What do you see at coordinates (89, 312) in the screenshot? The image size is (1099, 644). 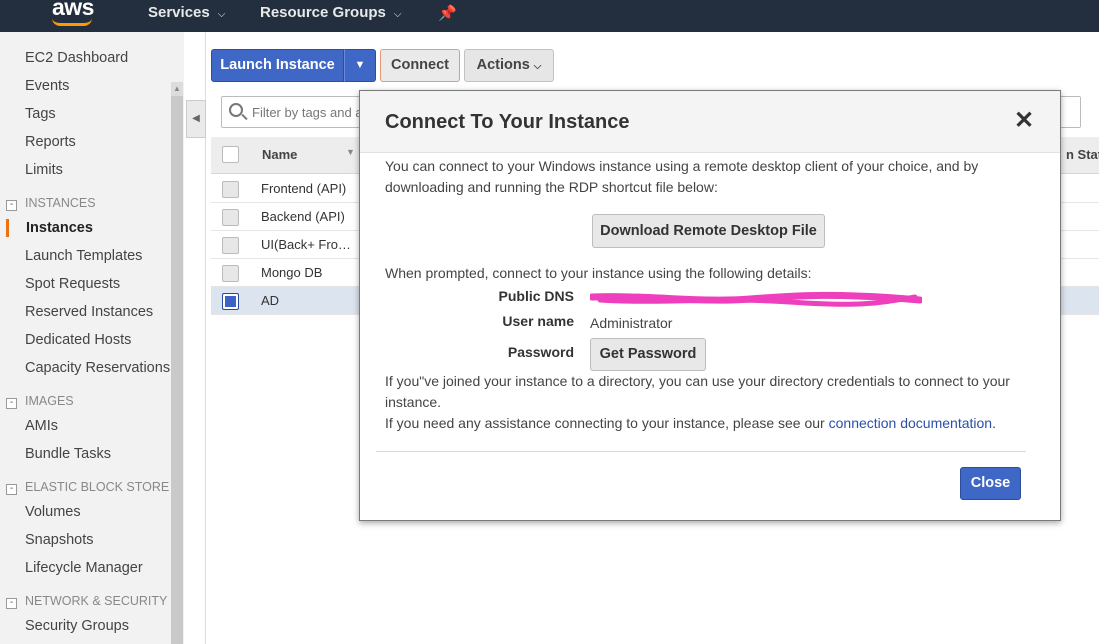 I see `sidebar-item-reserved-instances: Reserved Instances` at bounding box center [89, 312].